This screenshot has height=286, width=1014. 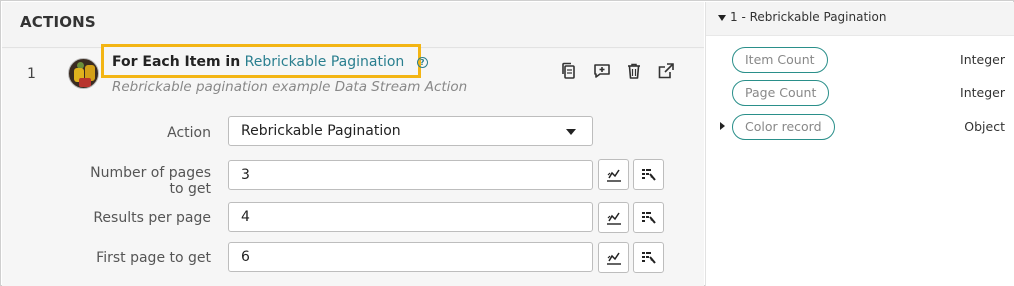 I want to click on comment-add-icon, so click(x=602, y=71).